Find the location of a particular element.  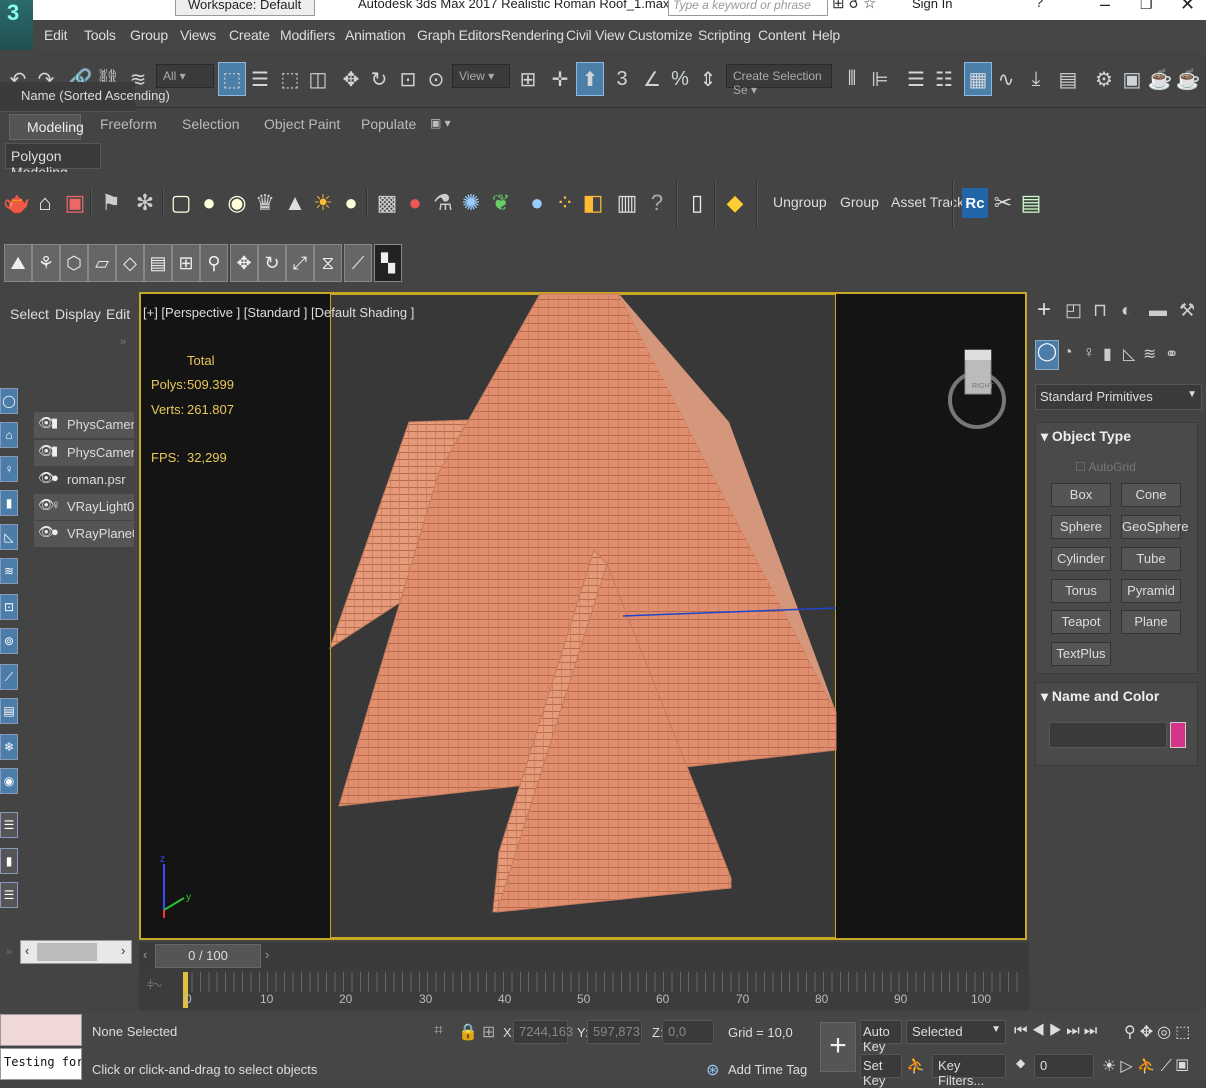

group-button: Group is located at coordinates (859, 202).